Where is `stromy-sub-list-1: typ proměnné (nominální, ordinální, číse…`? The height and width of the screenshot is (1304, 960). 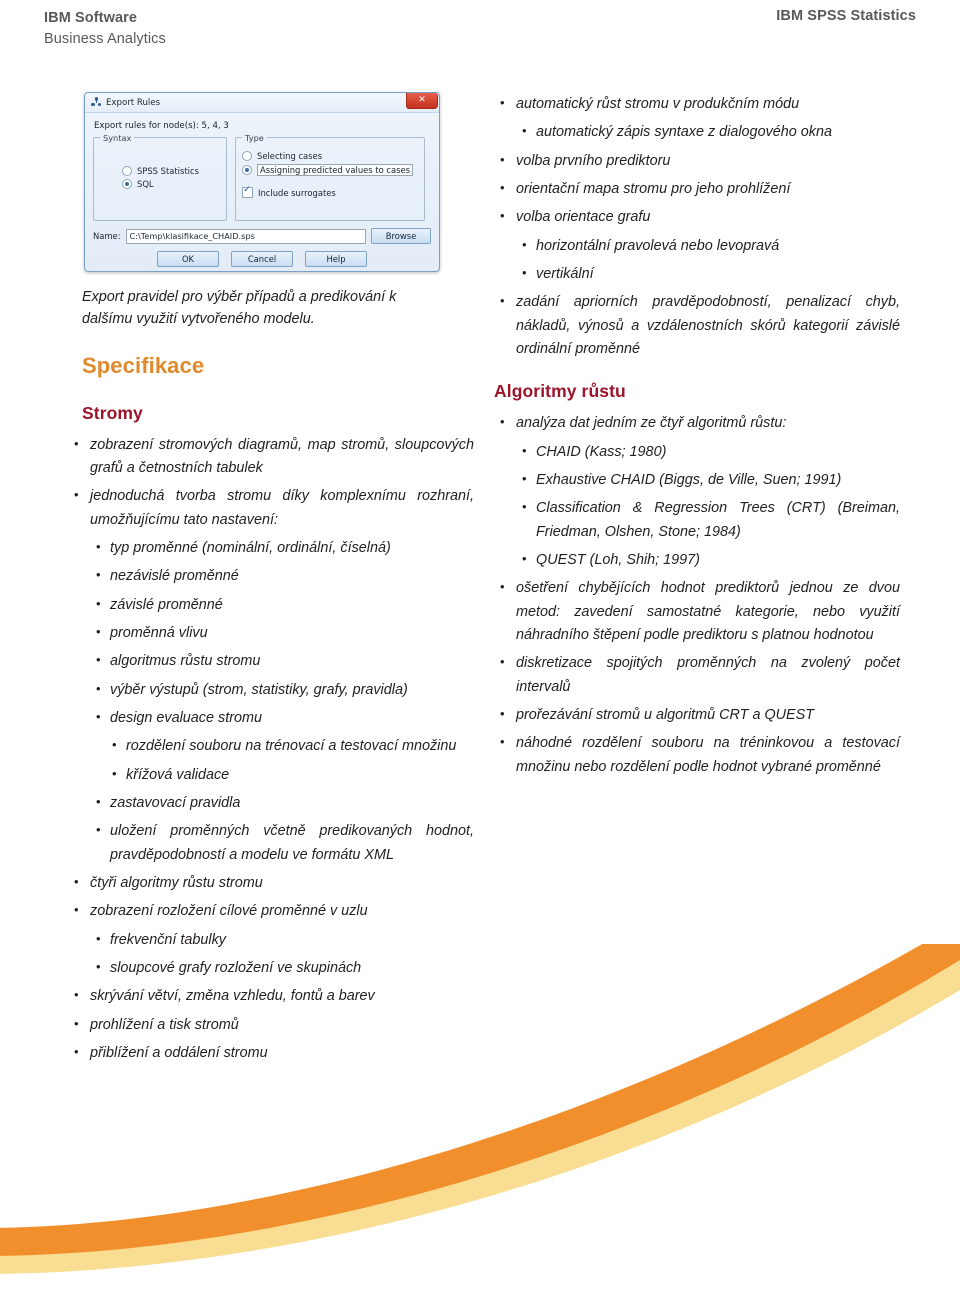
stromy-sub-list-1: typ proměnné (nominální, ordinální, číse… is located at coordinates (275, 633).